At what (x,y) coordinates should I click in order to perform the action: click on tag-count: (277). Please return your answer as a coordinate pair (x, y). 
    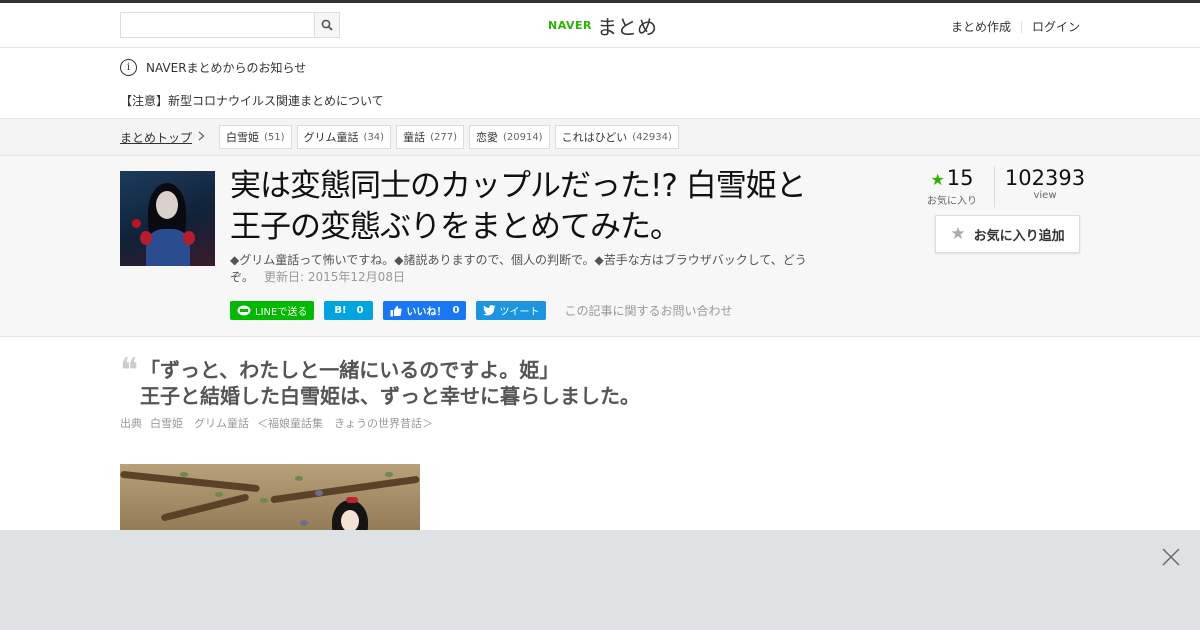
    Looking at the image, I should click on (443, 137).